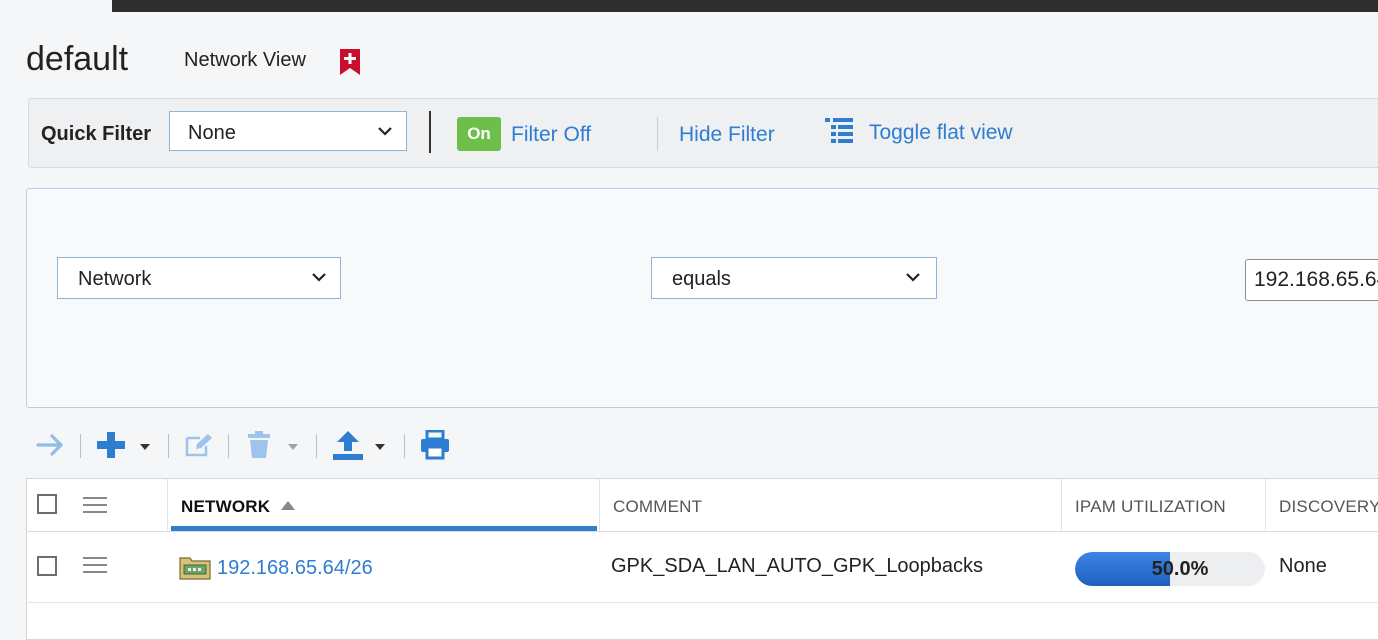 The image size is (1378, 640). Describe the element at coordinates (794, 278) in the screenshot. I see `filter-operator-select: equals` at that location.